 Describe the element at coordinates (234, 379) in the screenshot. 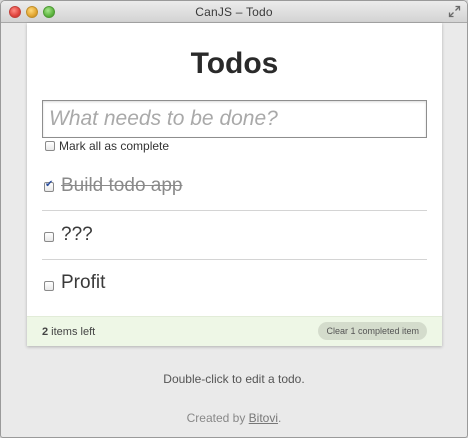

I see `edit-hint: Double-click to edit a todo.` at that location.